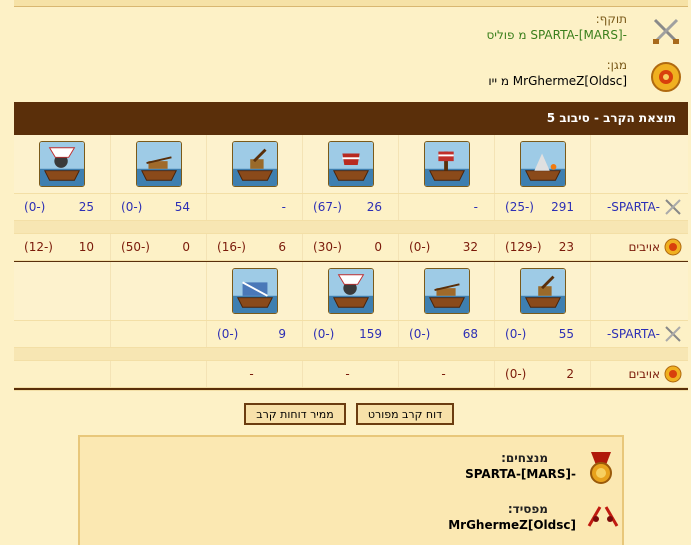  What do you see at coordinates (556, 35) in the screenshot?
I see `attacker-name: -SPARTA-[MARS] מ פוליס` at bounding box center [556, 35].